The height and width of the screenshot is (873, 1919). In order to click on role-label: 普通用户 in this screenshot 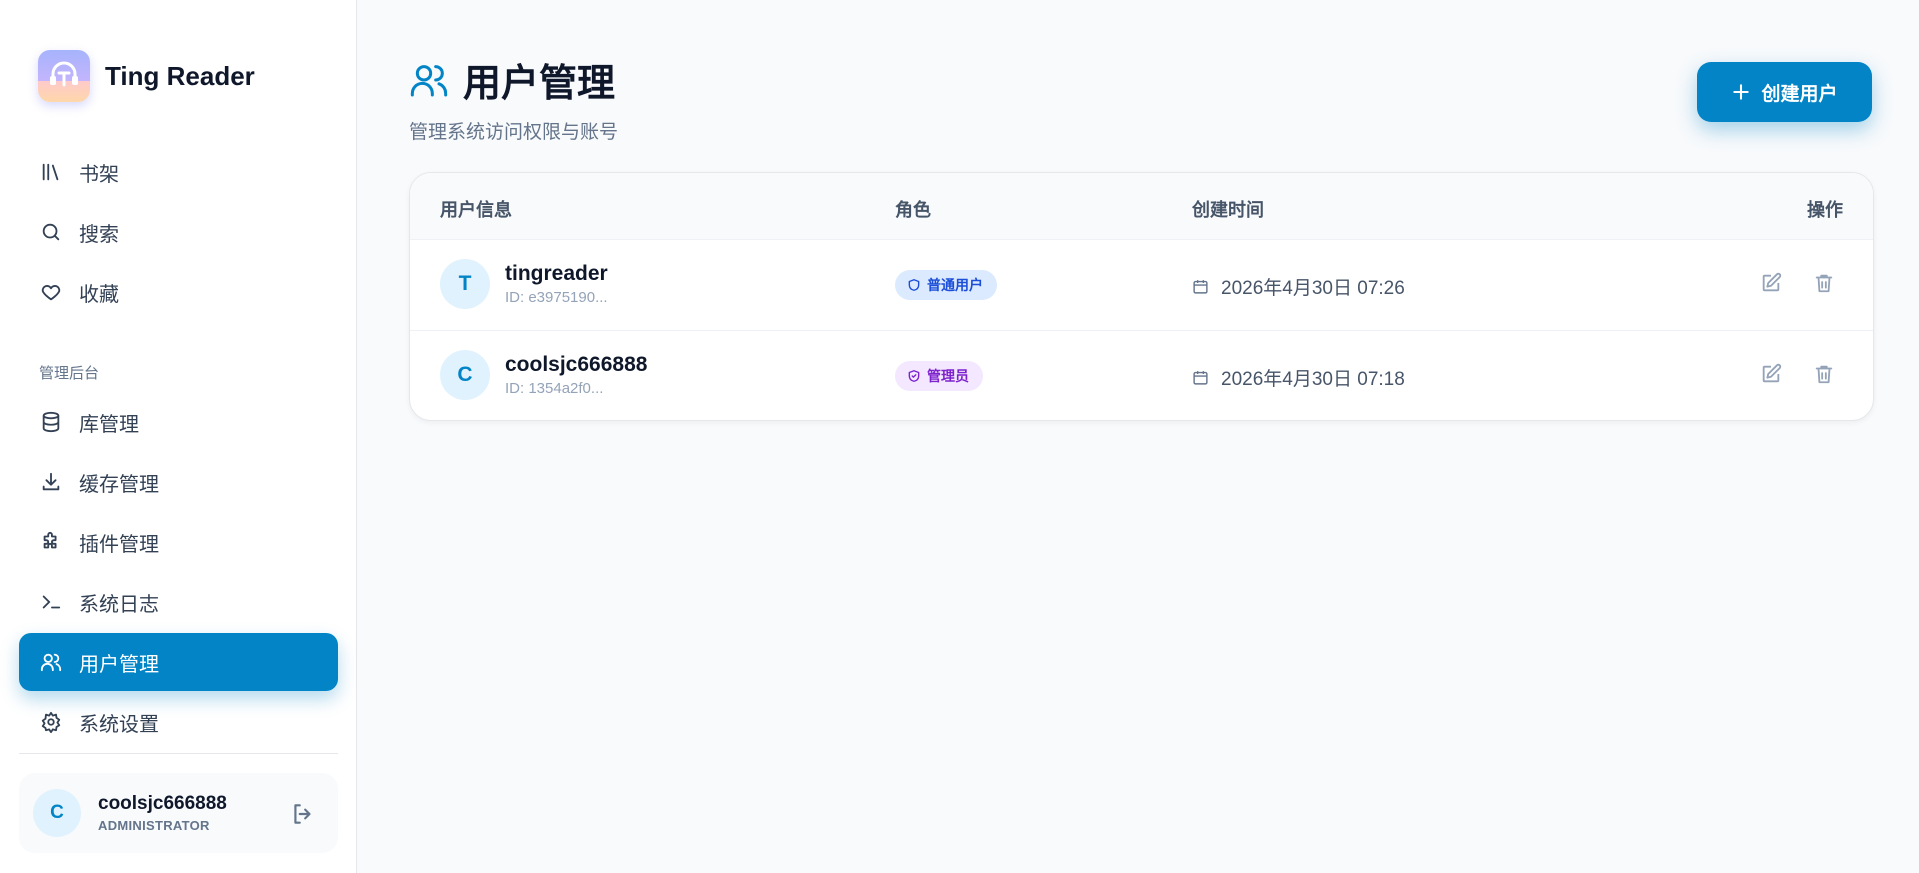, I will do `click(955, 285)`.